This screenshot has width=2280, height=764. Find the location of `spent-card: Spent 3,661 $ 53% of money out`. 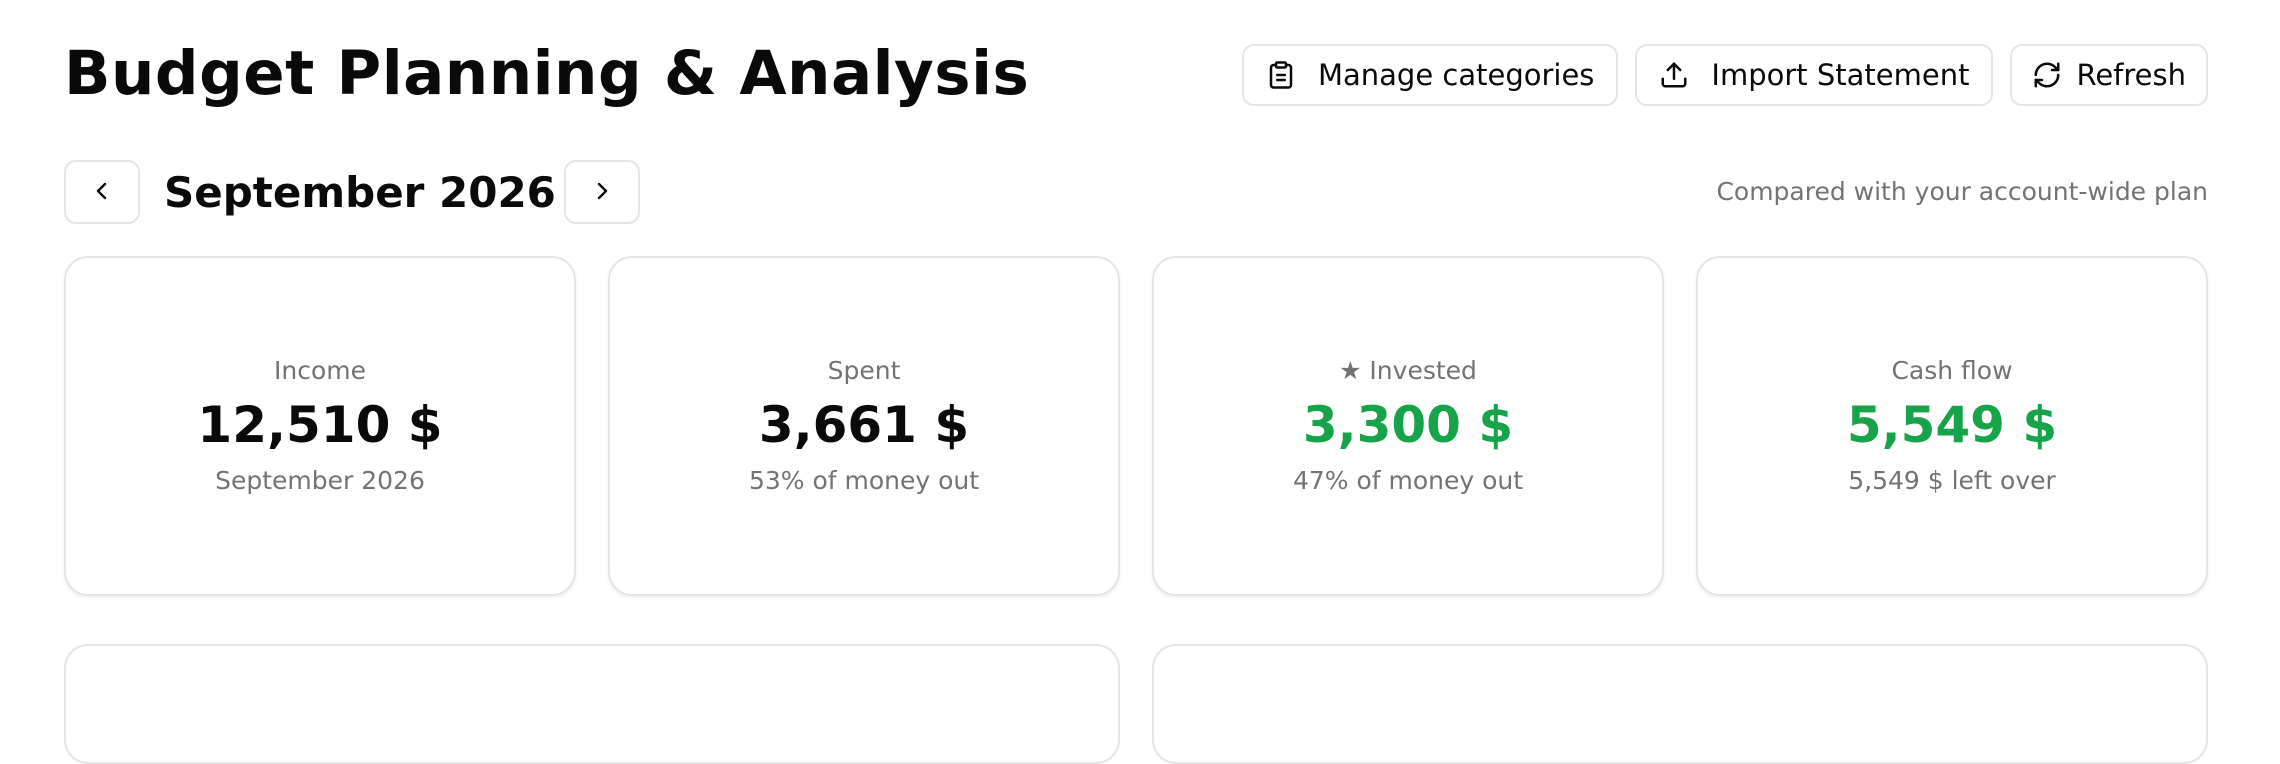

spent-card: Spent 3,661 $ 53% of money out is located at coordinates (864, 426).